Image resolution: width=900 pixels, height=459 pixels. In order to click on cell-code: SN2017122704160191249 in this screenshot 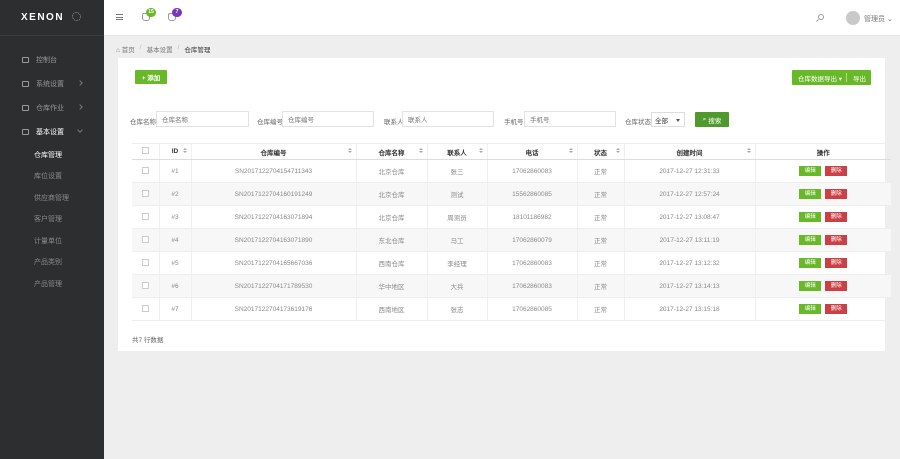, I will do `click(273, 194)`.